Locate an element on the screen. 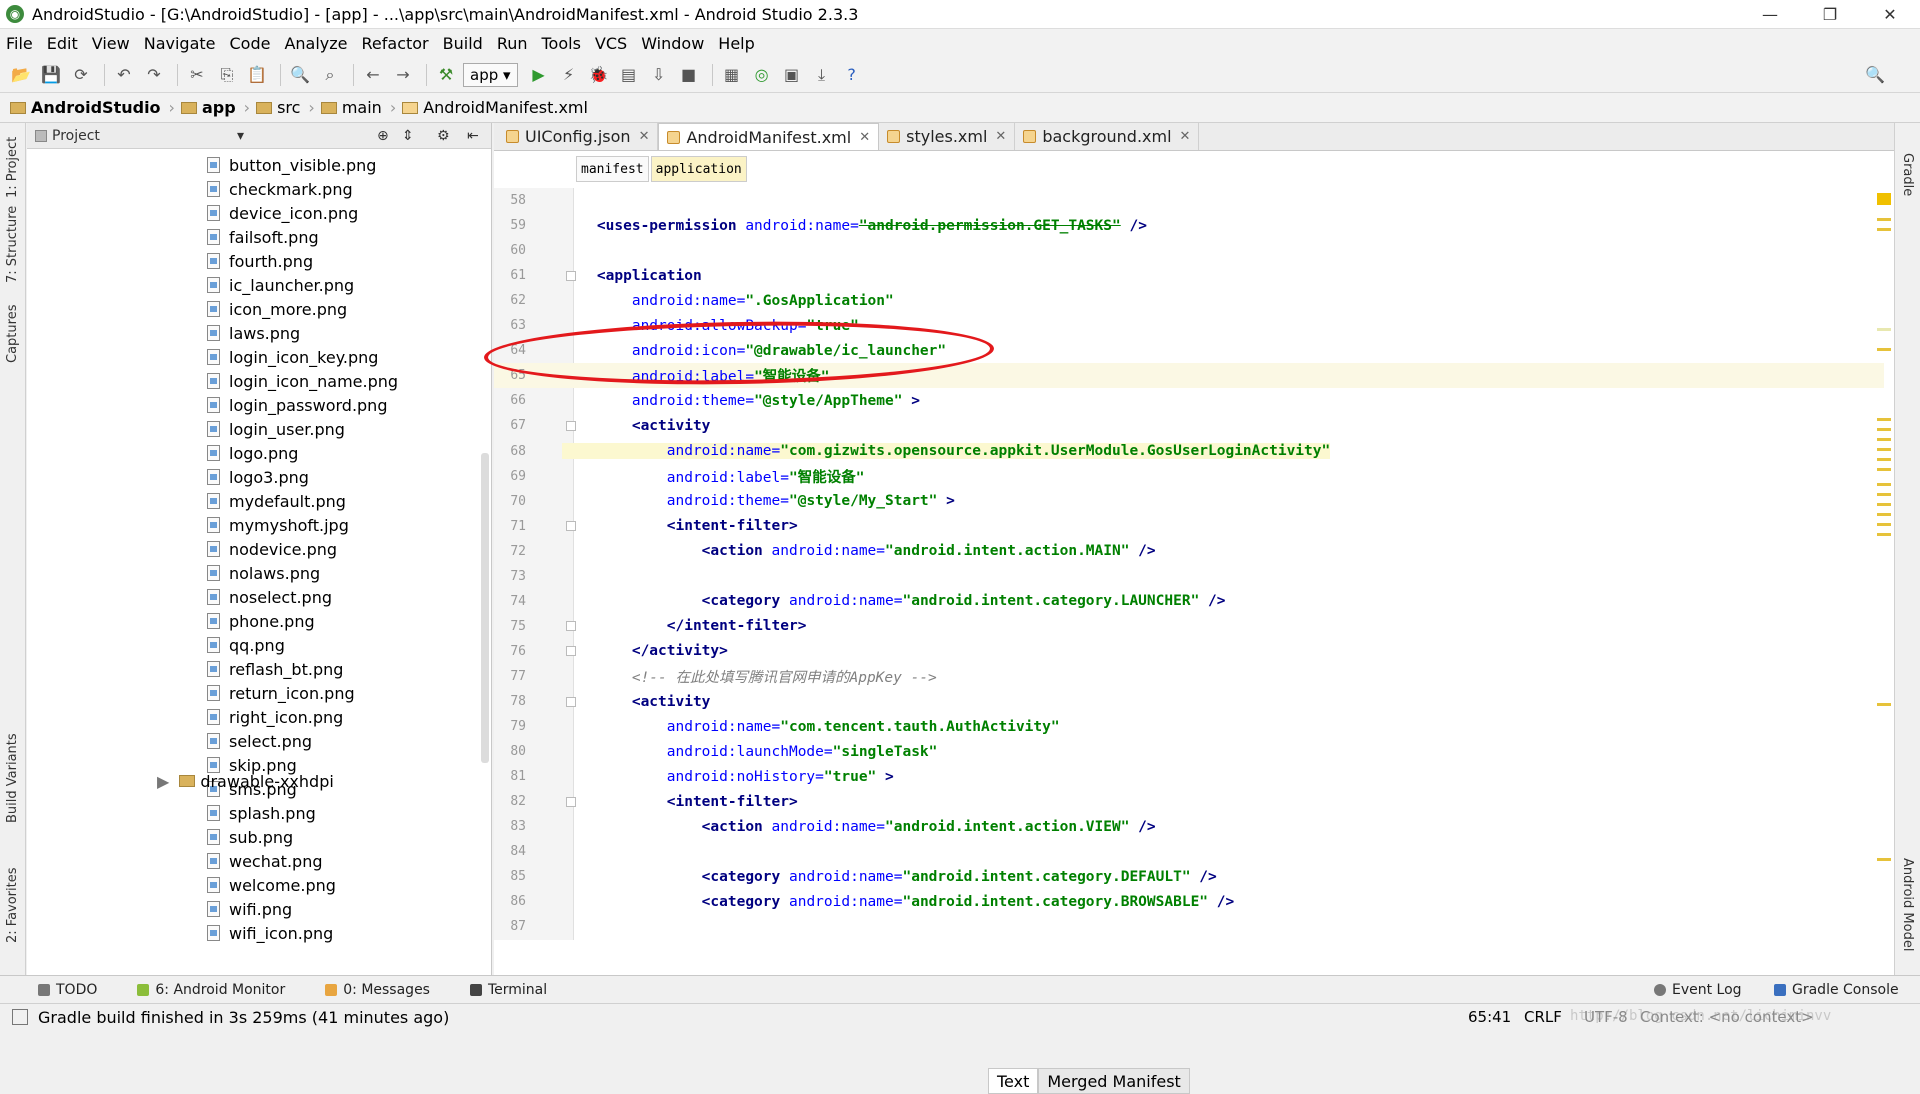  tab-androidmanifest-xml: AndroidManifest.xml ✕ is located at coordinates (769, 136).